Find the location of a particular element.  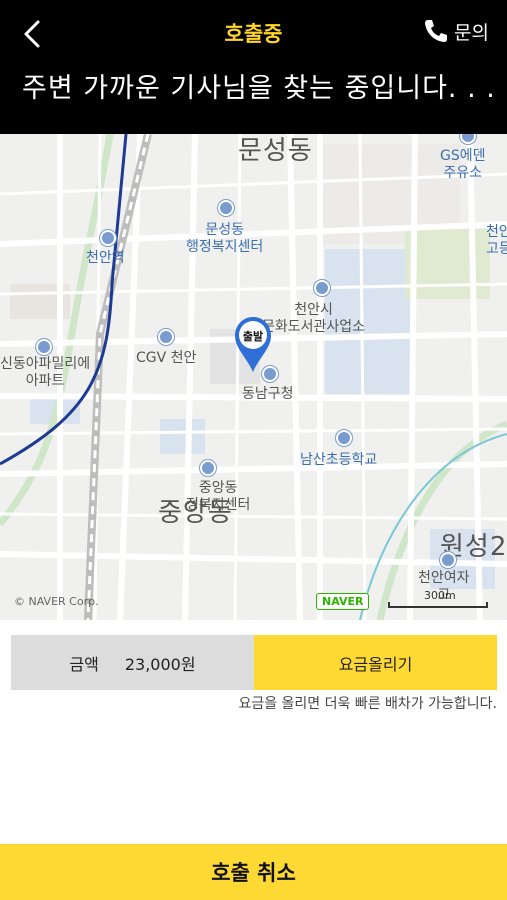

fare-hint: 요금을 올리면 더욱 빠른 배차가 가능합니다. is located at coordinates (367, 704).